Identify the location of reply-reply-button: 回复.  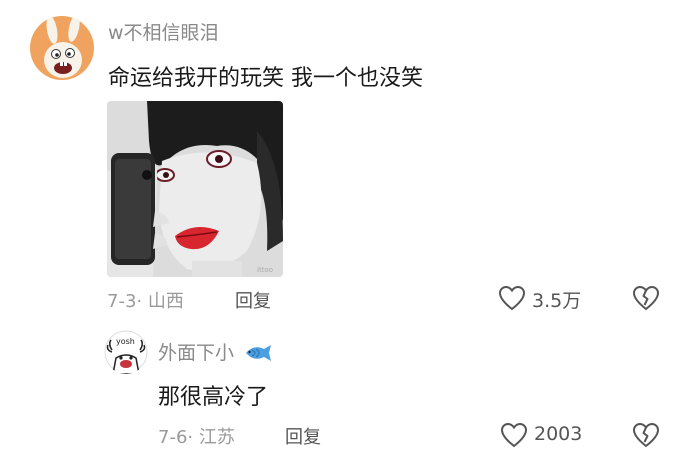
(303, 436).